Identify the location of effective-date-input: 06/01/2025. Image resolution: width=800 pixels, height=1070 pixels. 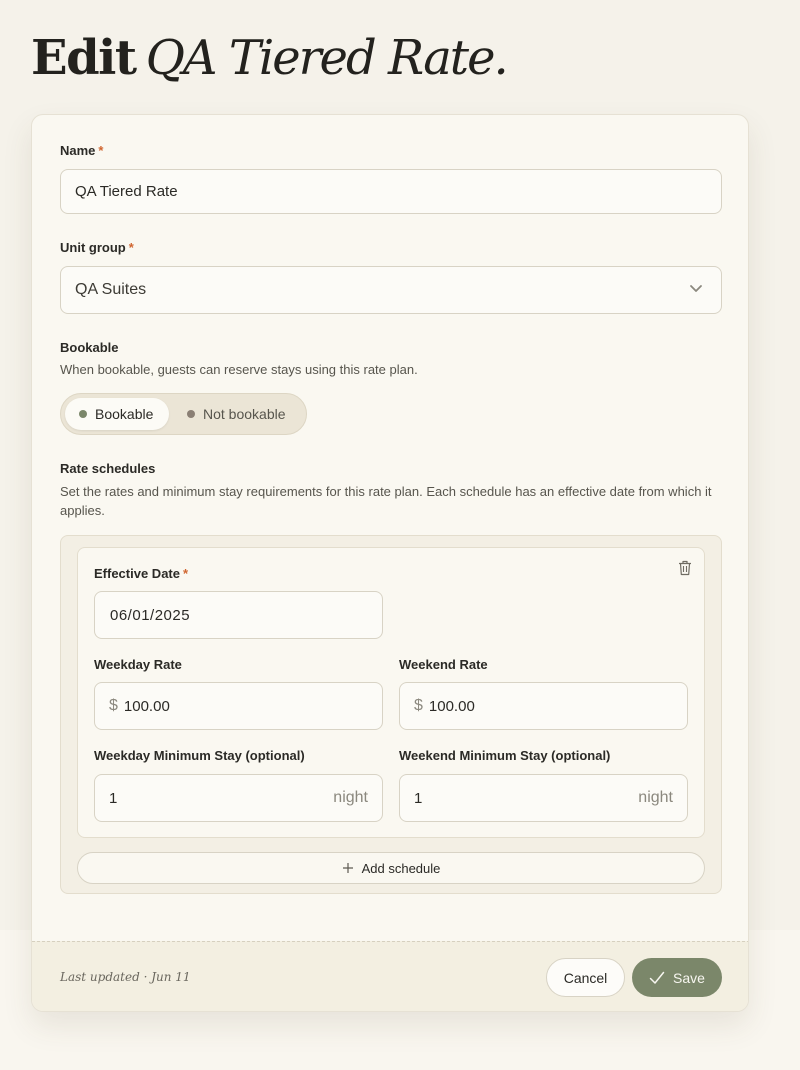
(238, 615).